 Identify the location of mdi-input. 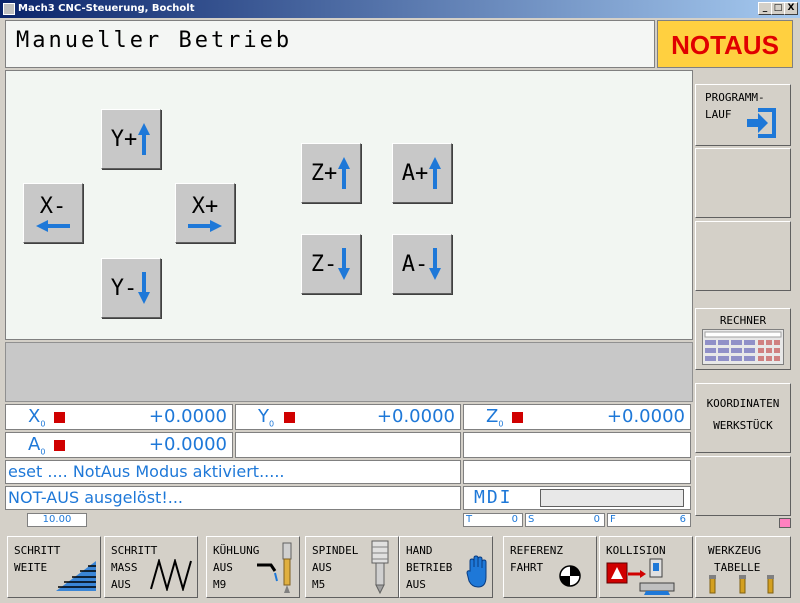
(612, 498).